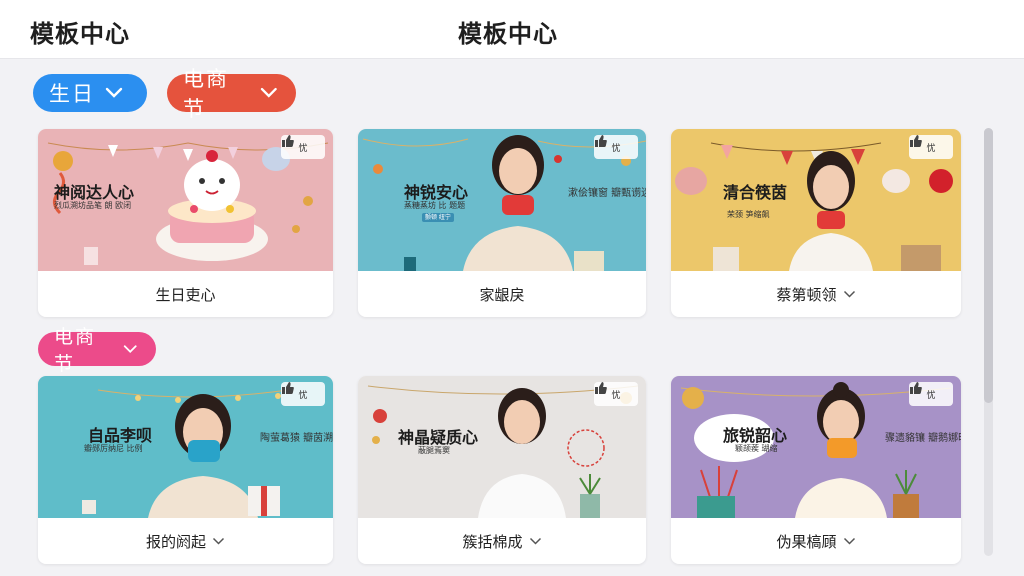  What do you see at coordinates (492, 541) in the screenshot?
I see `card-title: 簇括棉成` at bounding box center [492, 541].